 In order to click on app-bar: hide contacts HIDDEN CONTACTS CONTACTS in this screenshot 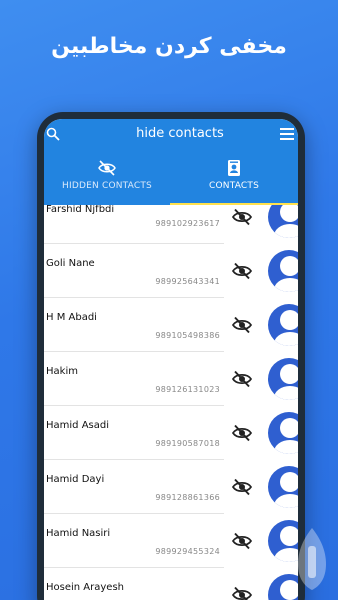, I will do `click(171, 162)`.